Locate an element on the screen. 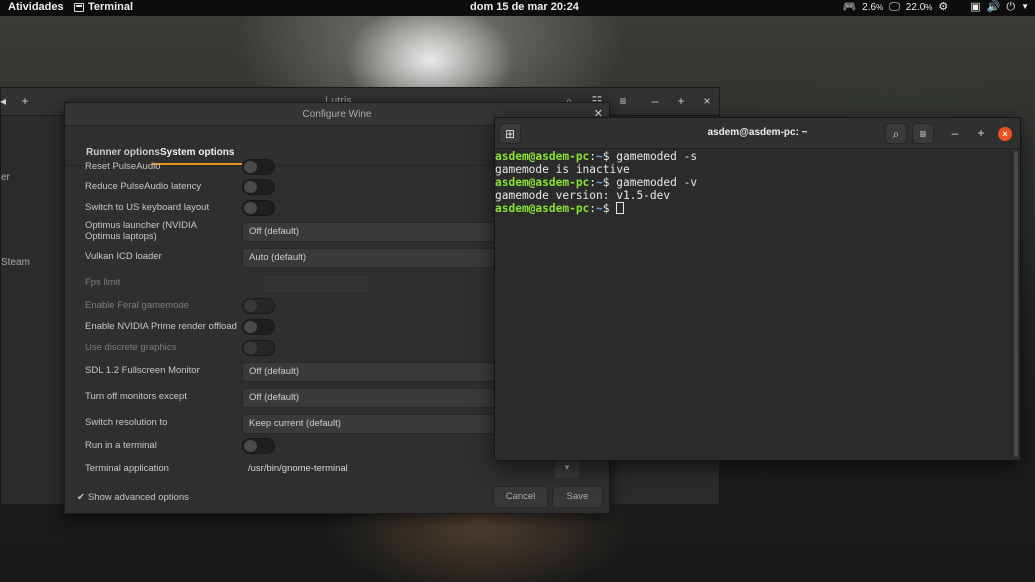 The height and width of the screenshot is (582, 1035). sdl-monitor-label: SDL 1.2 Fullscreen Monitor is located at coordinates (142, 370).